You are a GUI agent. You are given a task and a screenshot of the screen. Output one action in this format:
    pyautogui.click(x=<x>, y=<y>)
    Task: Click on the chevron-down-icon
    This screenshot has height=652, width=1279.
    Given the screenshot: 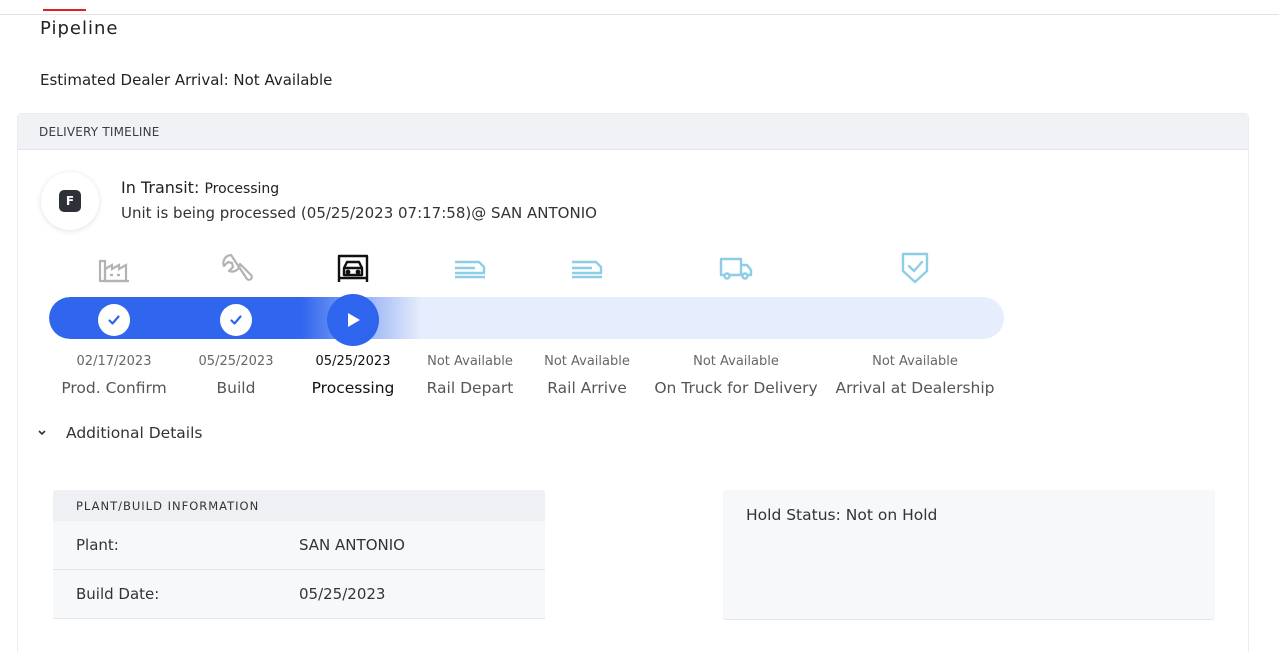 What is the action you would take?
    pyautogui.click(x=42, y=433)
    